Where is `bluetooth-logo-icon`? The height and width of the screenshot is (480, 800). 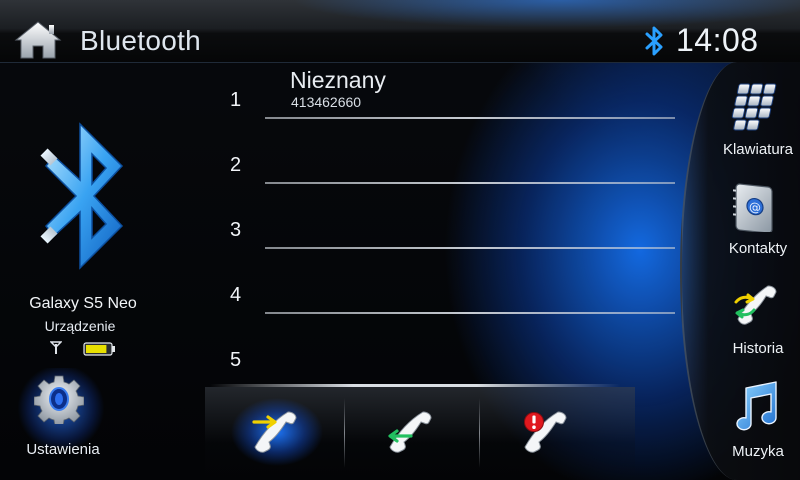 bluetooth-logo-icon is located at coordinates (82, 196).